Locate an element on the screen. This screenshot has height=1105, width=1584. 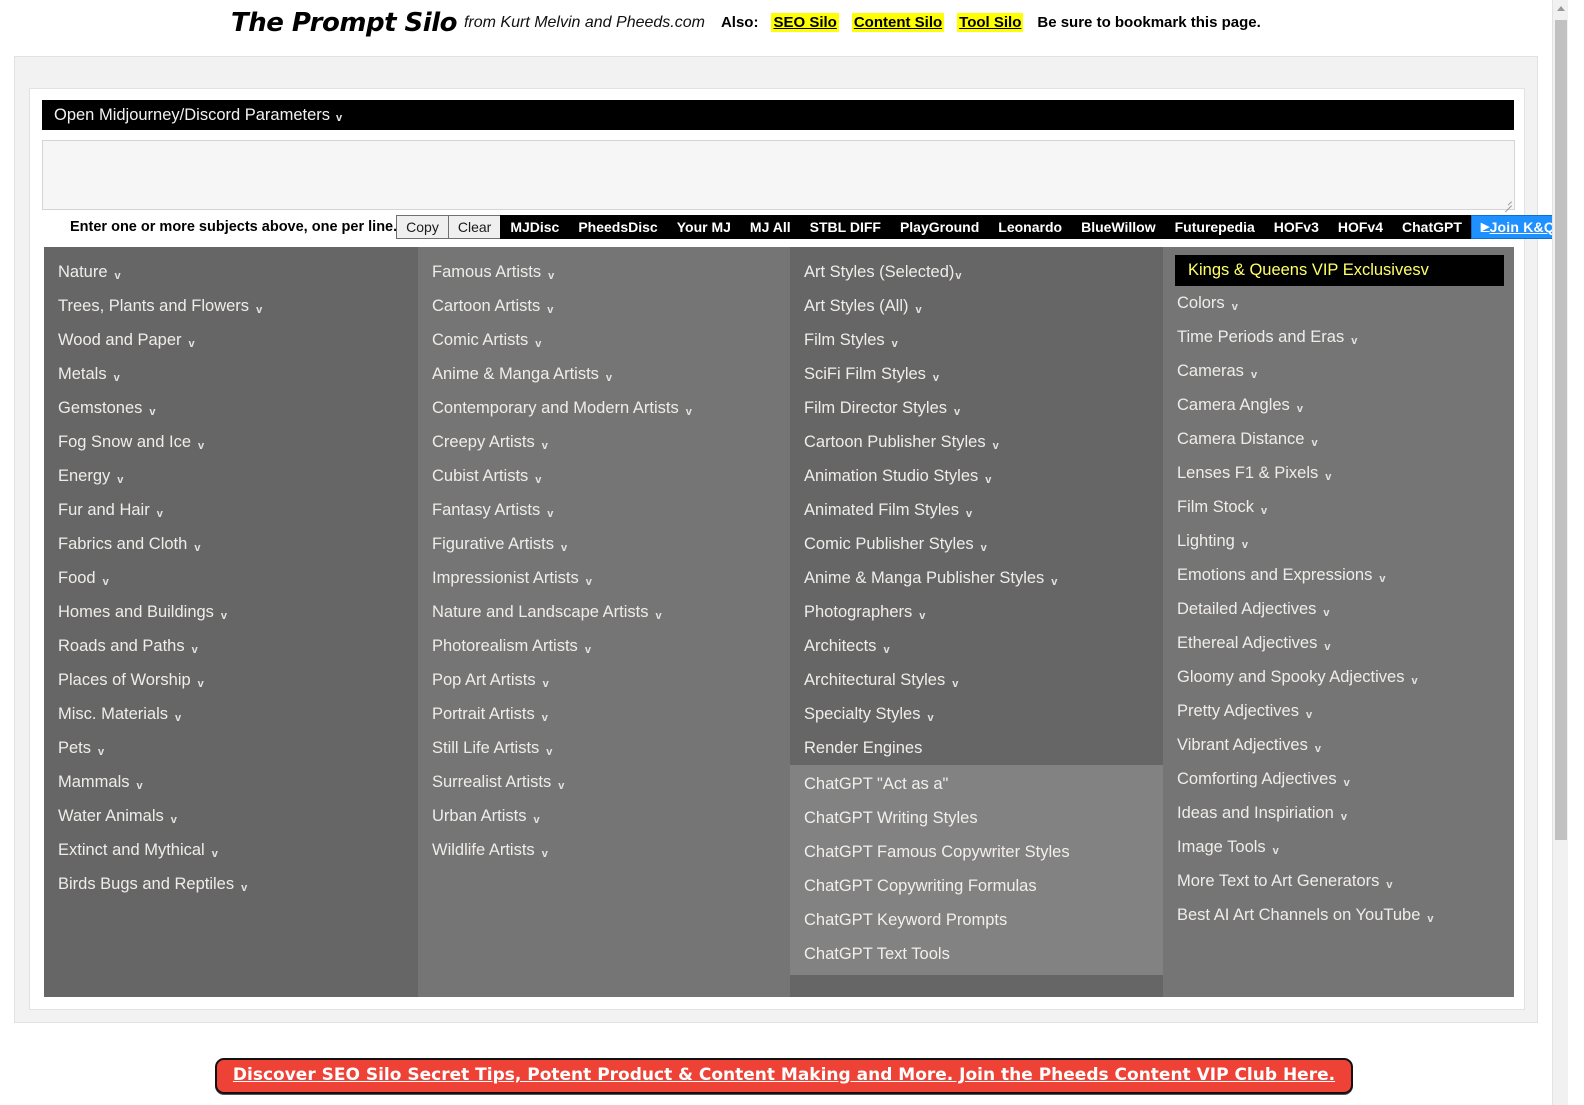
header-link-seo-silo: SEO Silo is located at coordinates (805, 22).